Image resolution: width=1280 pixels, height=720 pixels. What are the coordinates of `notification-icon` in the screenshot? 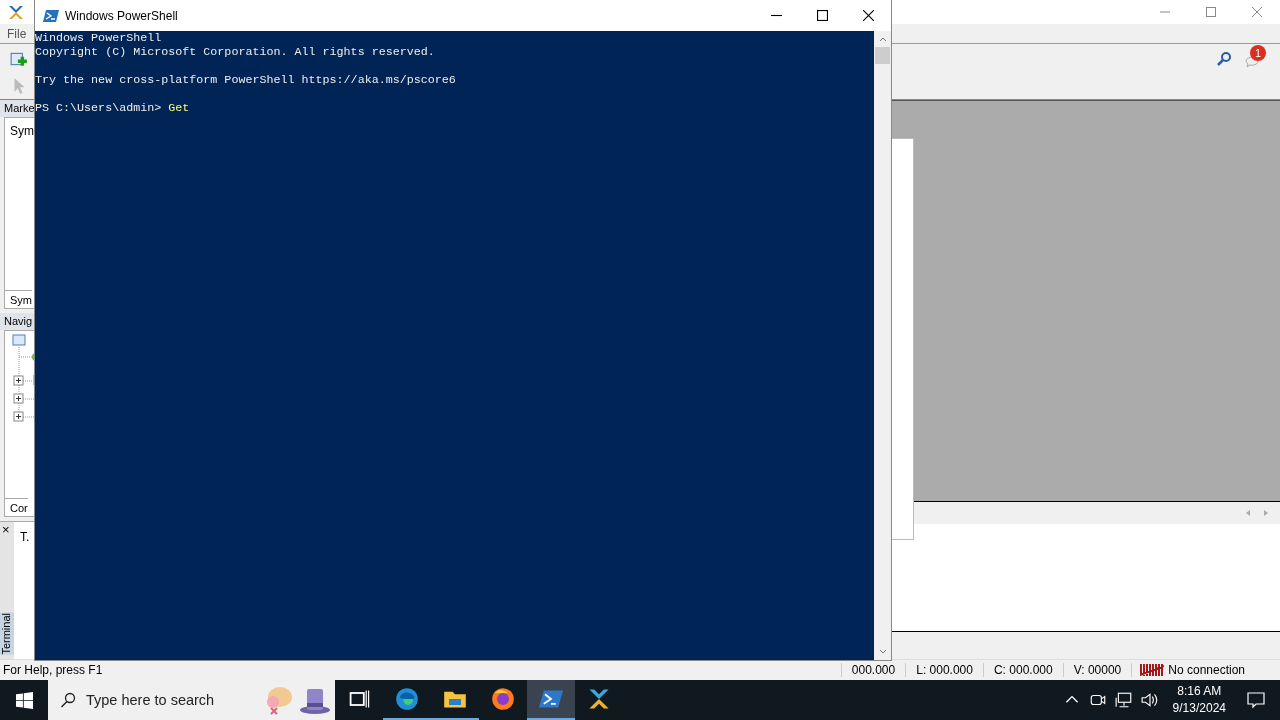 It's located at (1256, 700).